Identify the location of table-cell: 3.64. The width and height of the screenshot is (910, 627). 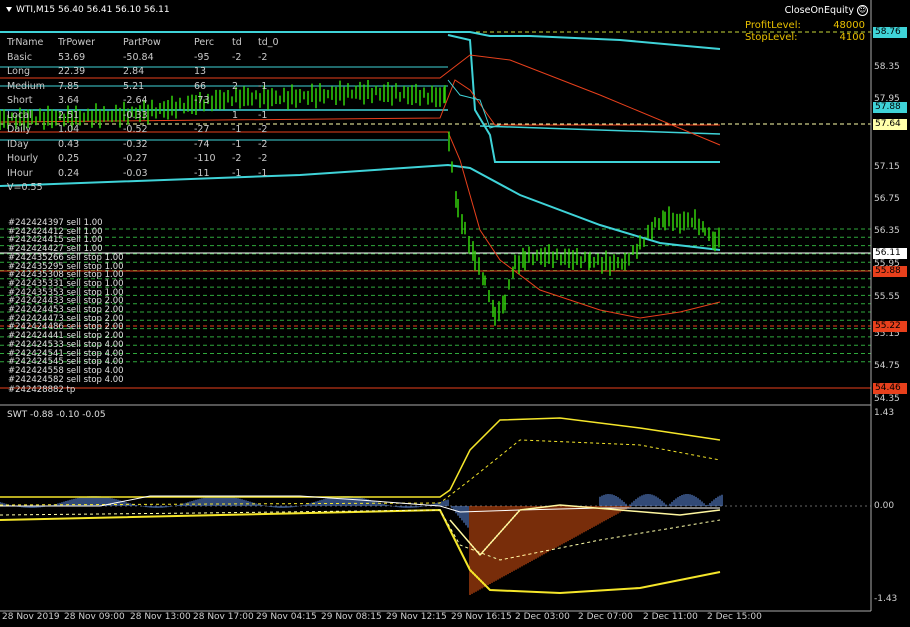
(69, 100).